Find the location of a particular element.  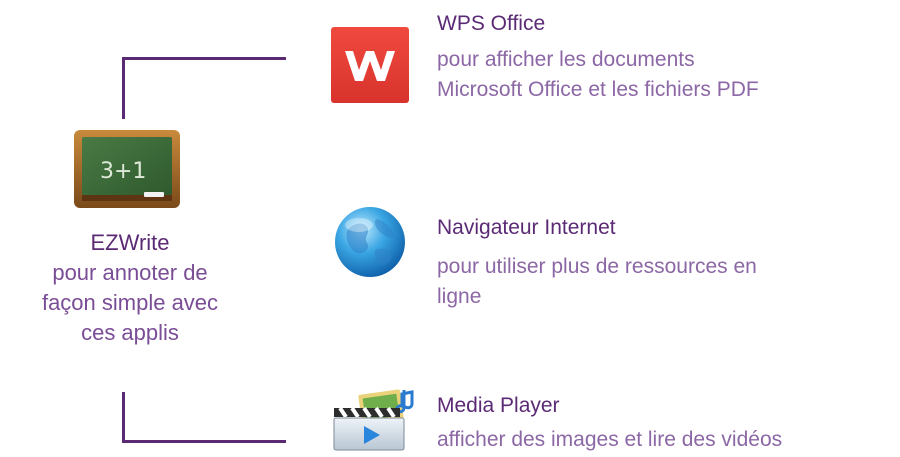

connector-top-horizontal is located at coordinates (204, 58).